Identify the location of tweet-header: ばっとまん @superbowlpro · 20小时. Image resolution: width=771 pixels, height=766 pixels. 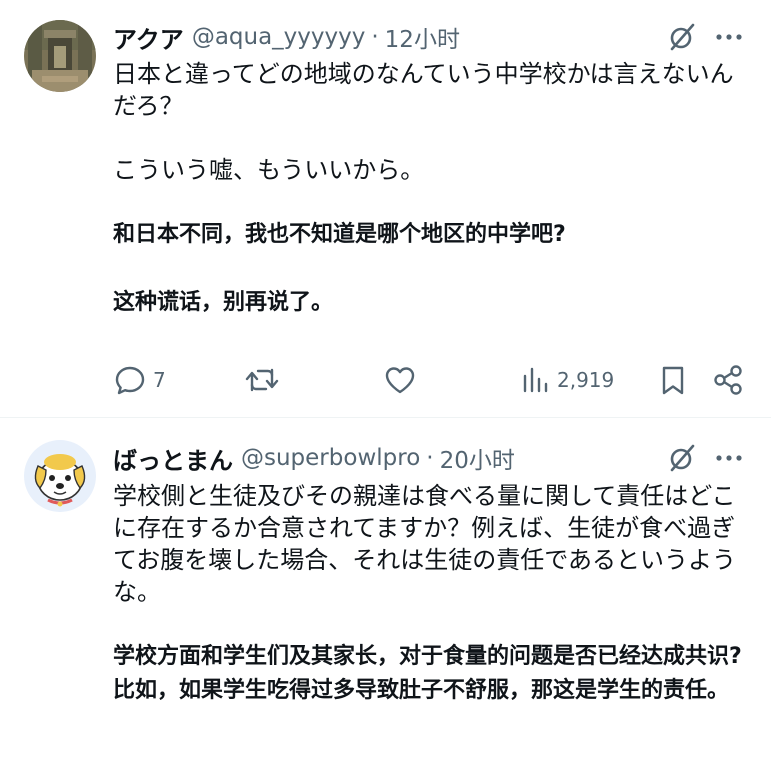
(314, 458).